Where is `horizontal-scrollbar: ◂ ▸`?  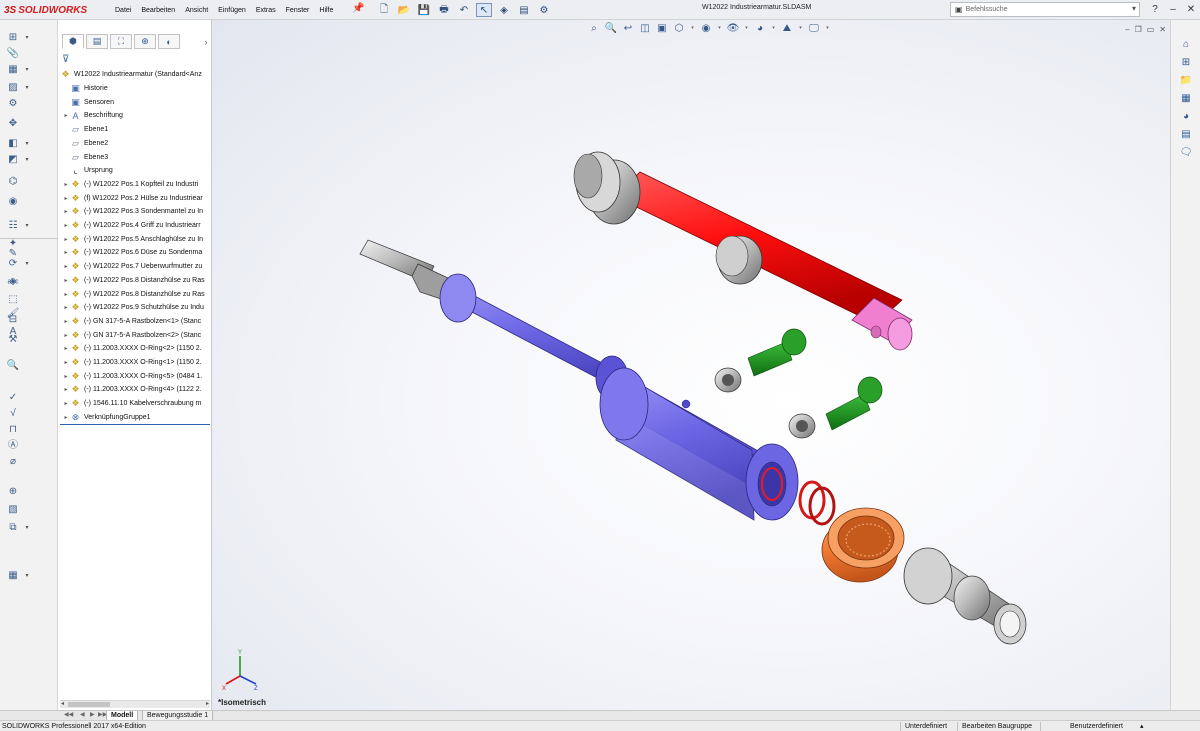 horizontal-scrollbar: ◂ ▸ is located at coordinates (135, 704).